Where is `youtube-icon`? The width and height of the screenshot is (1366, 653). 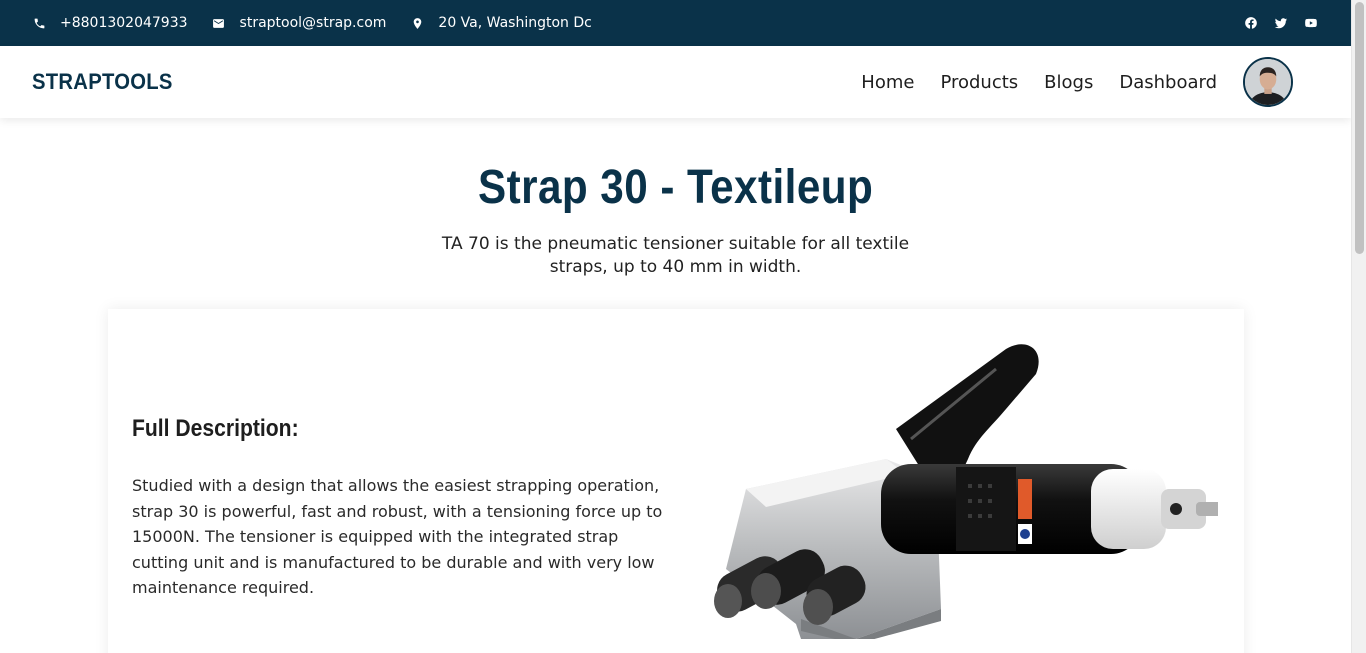 youtube-icon is located at coordinates (1311, 23).